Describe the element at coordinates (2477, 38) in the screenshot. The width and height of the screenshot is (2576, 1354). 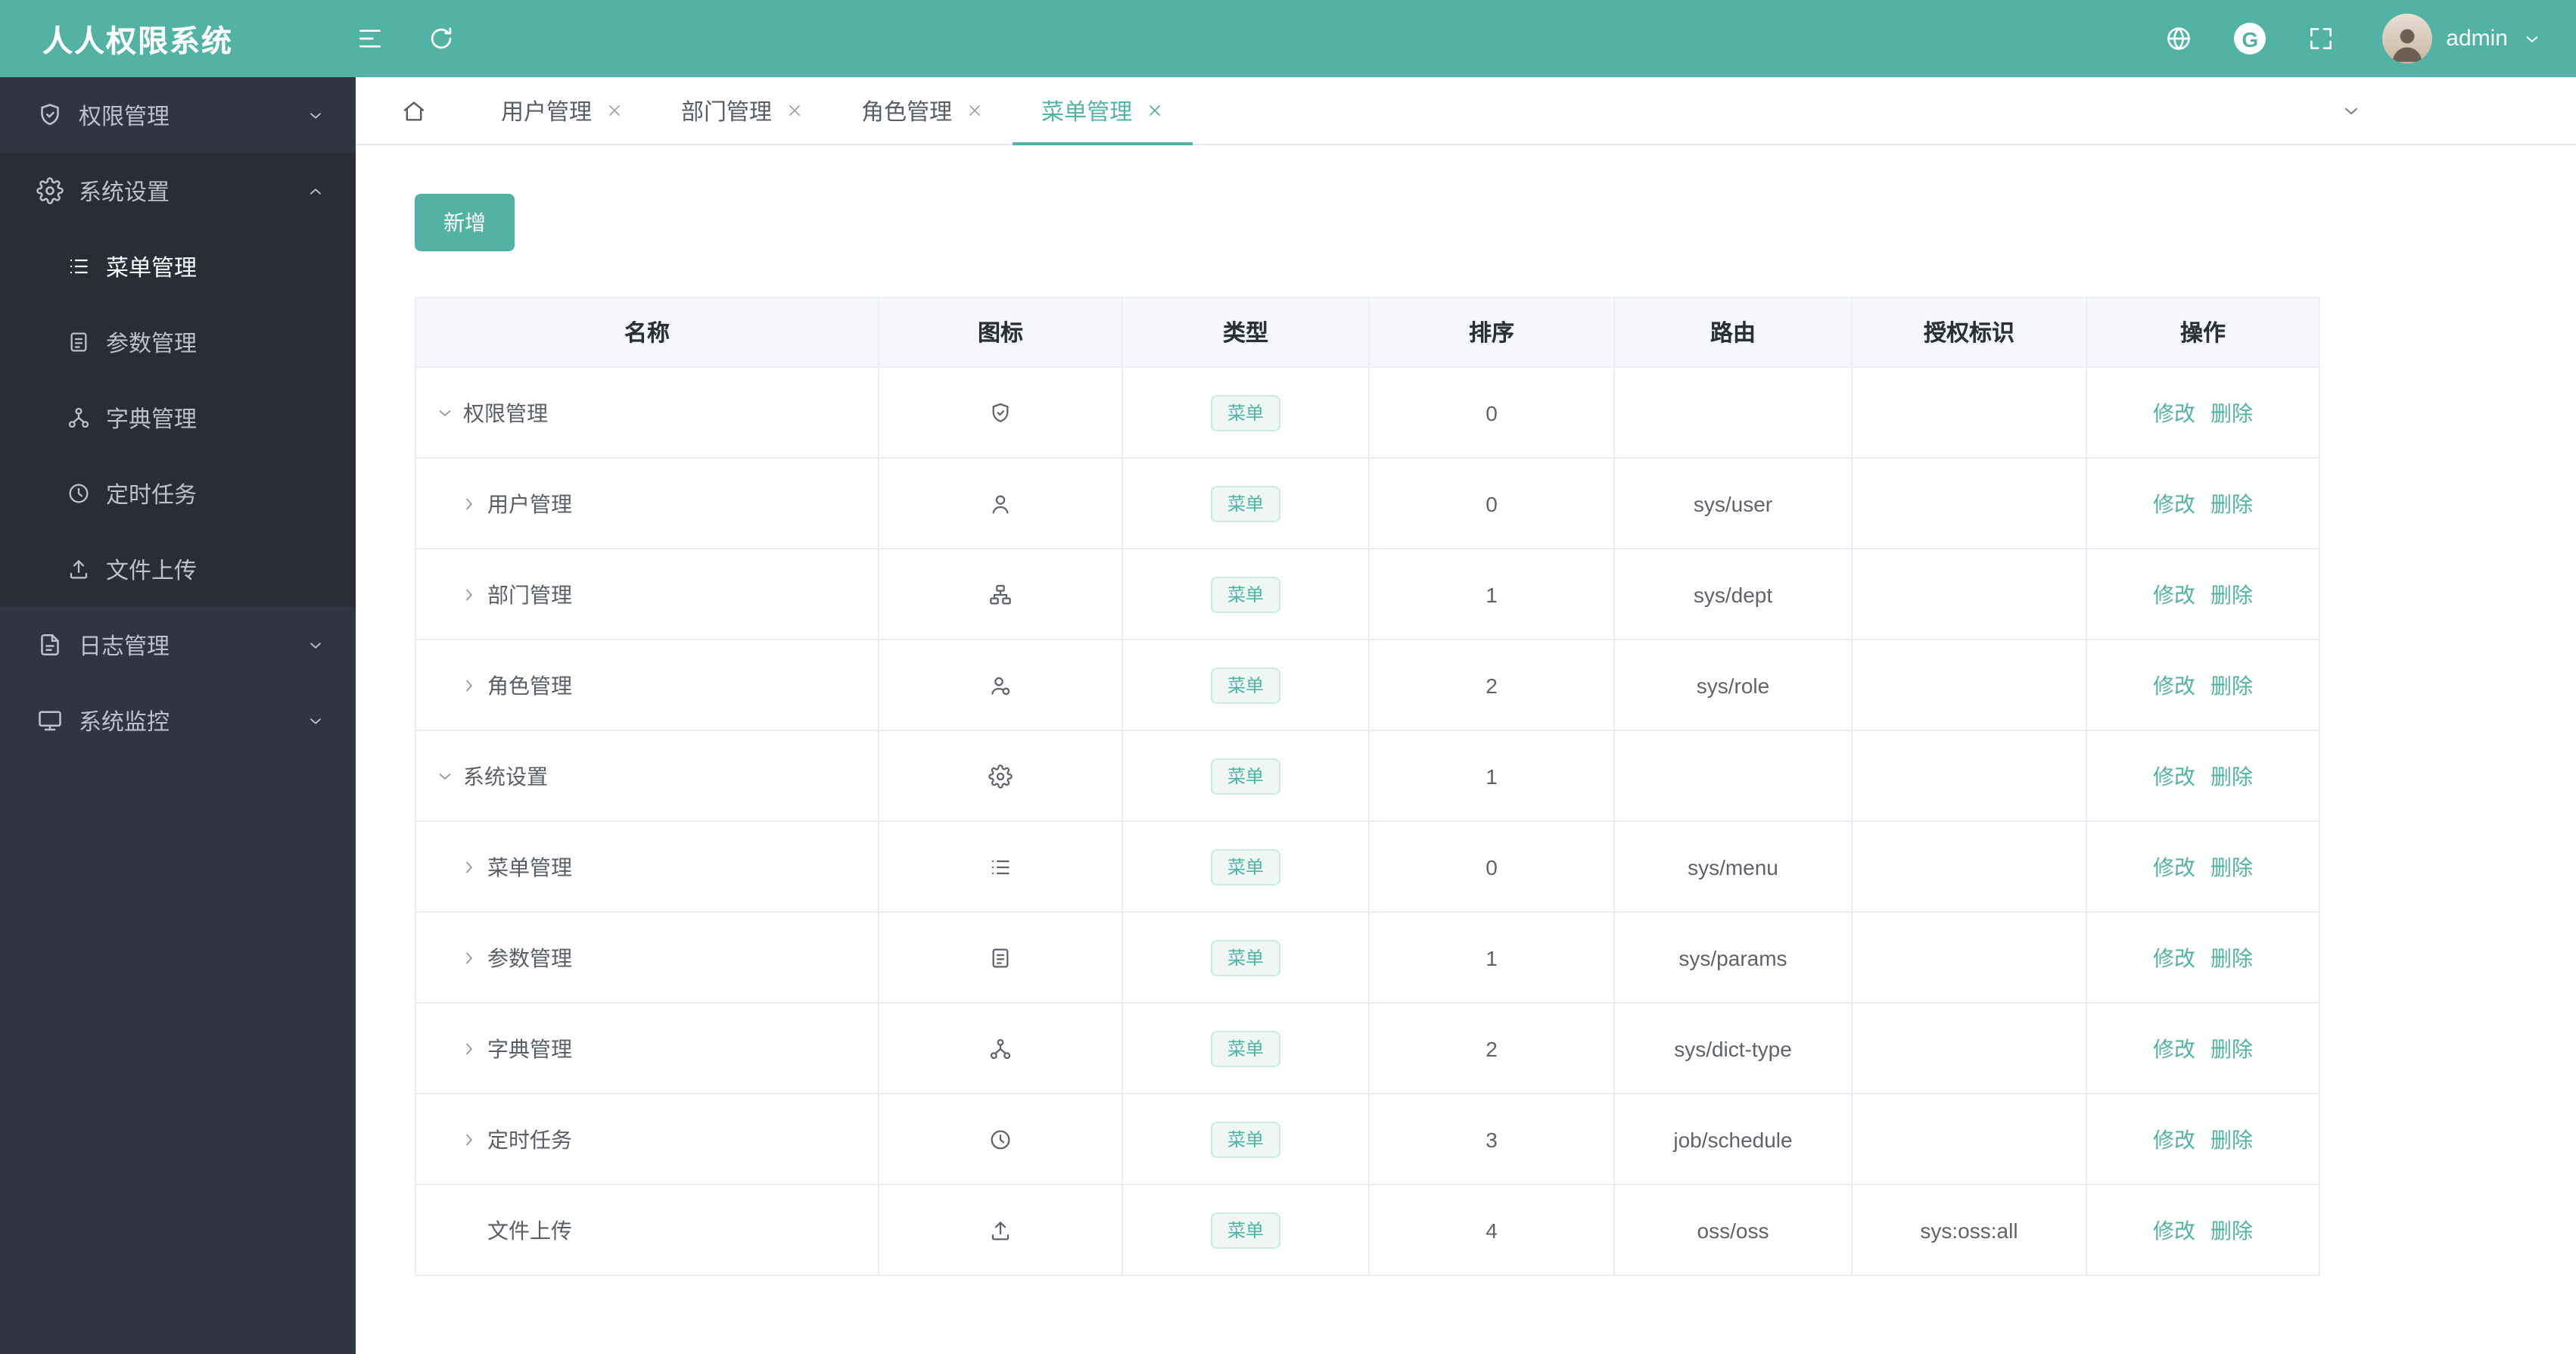
I see `username: admin` at that location.